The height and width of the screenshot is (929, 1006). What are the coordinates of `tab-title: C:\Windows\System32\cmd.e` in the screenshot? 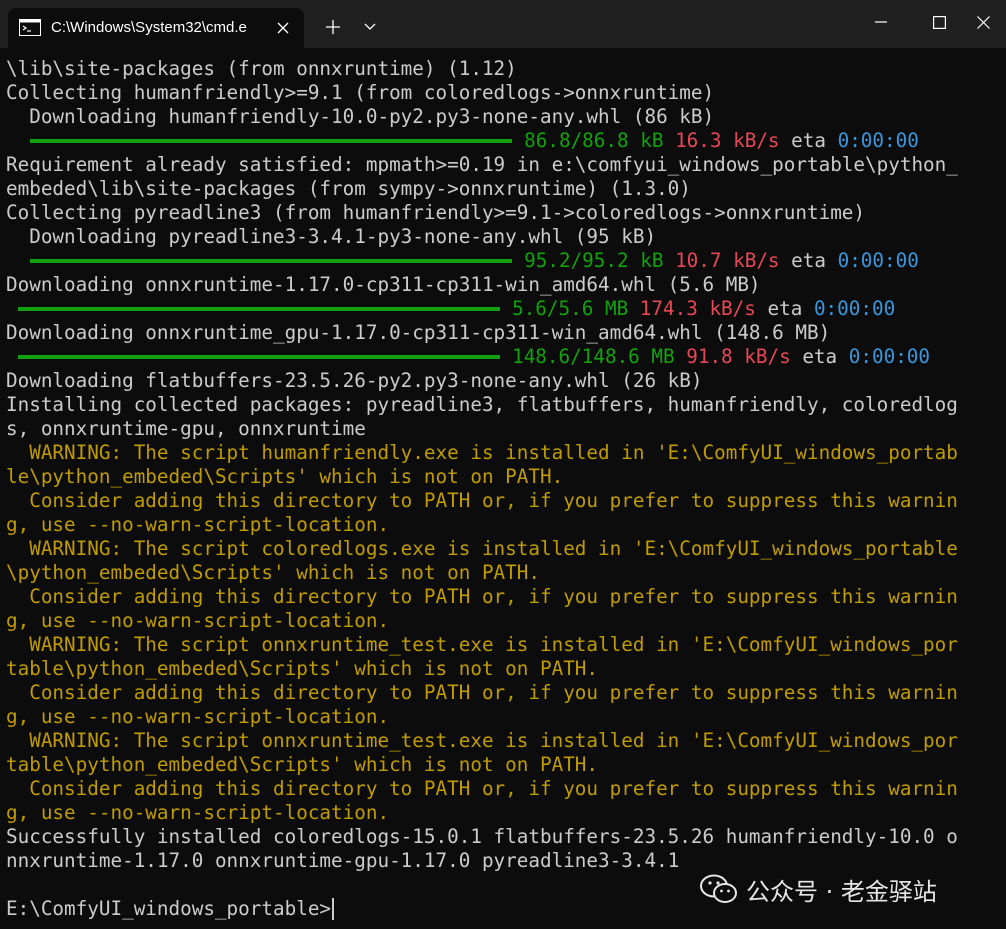 It's located at (149, 27).